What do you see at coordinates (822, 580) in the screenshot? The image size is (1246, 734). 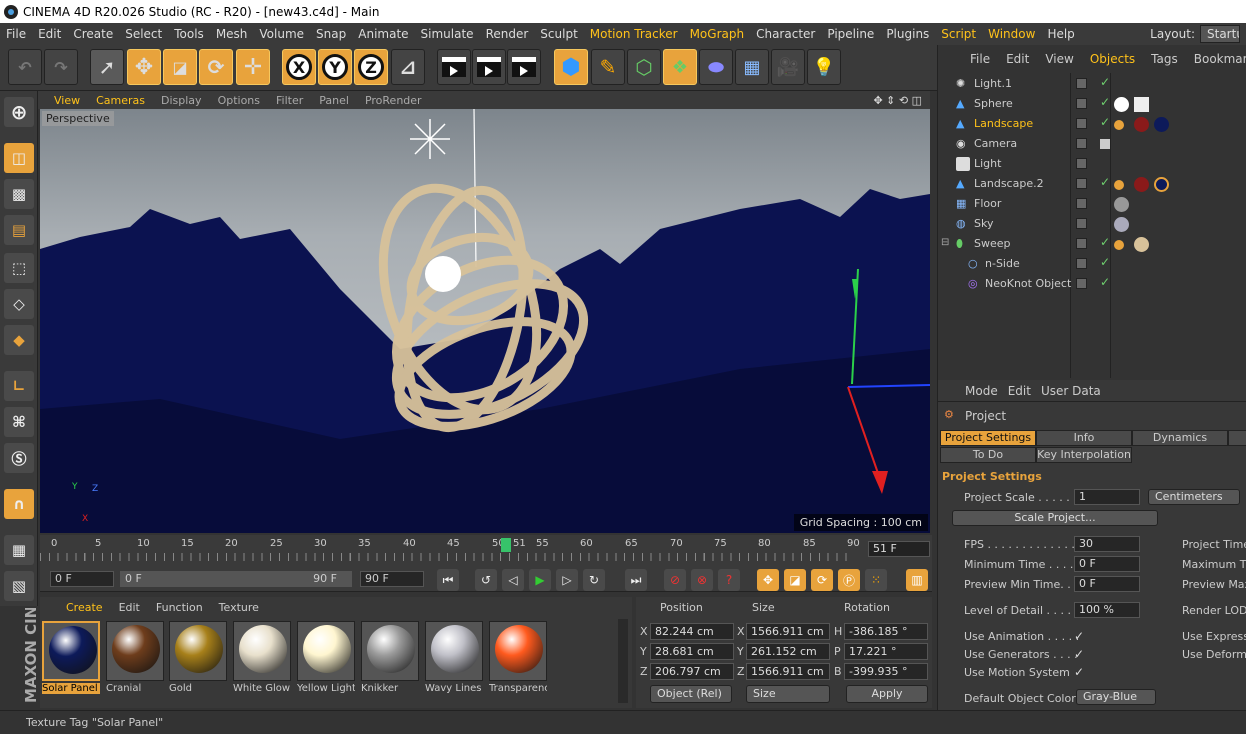 I see `record-rotation-icon: ⟳` at bounding box center [822, 580].